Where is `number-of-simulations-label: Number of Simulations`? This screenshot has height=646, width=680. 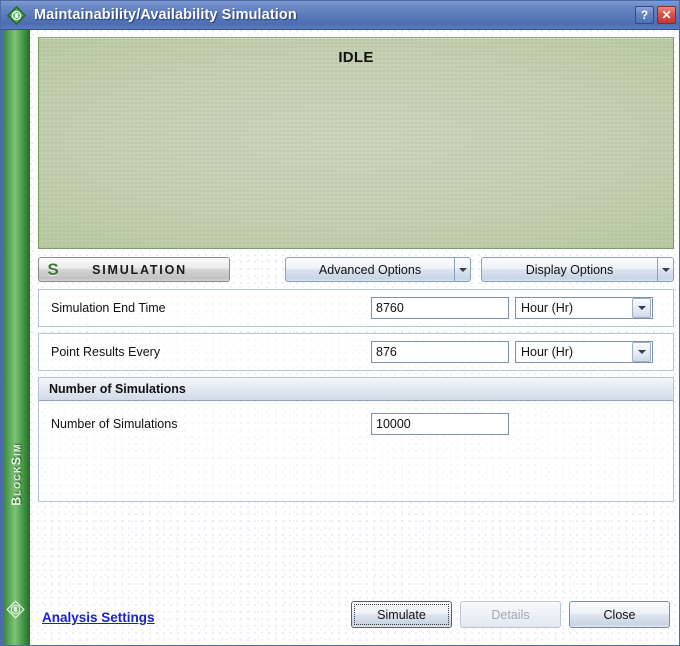
number-of-simulations-label: Number of Simulations is located at coordinates (114, 424).